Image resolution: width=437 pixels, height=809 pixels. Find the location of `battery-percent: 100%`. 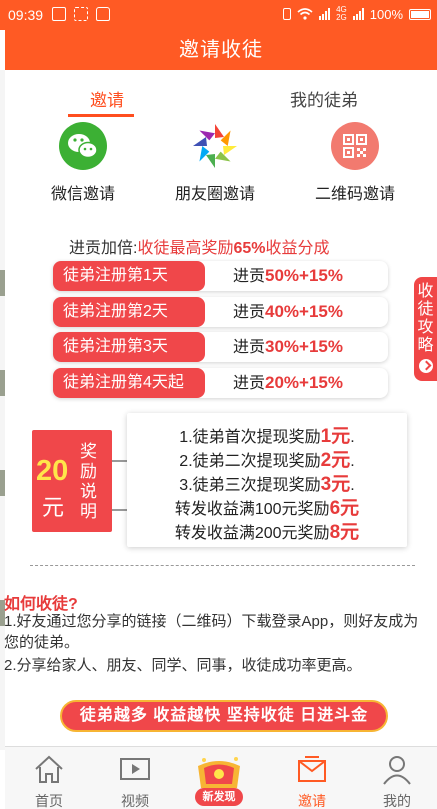

battery-percent: 100% is located at coordinates (386, 14).